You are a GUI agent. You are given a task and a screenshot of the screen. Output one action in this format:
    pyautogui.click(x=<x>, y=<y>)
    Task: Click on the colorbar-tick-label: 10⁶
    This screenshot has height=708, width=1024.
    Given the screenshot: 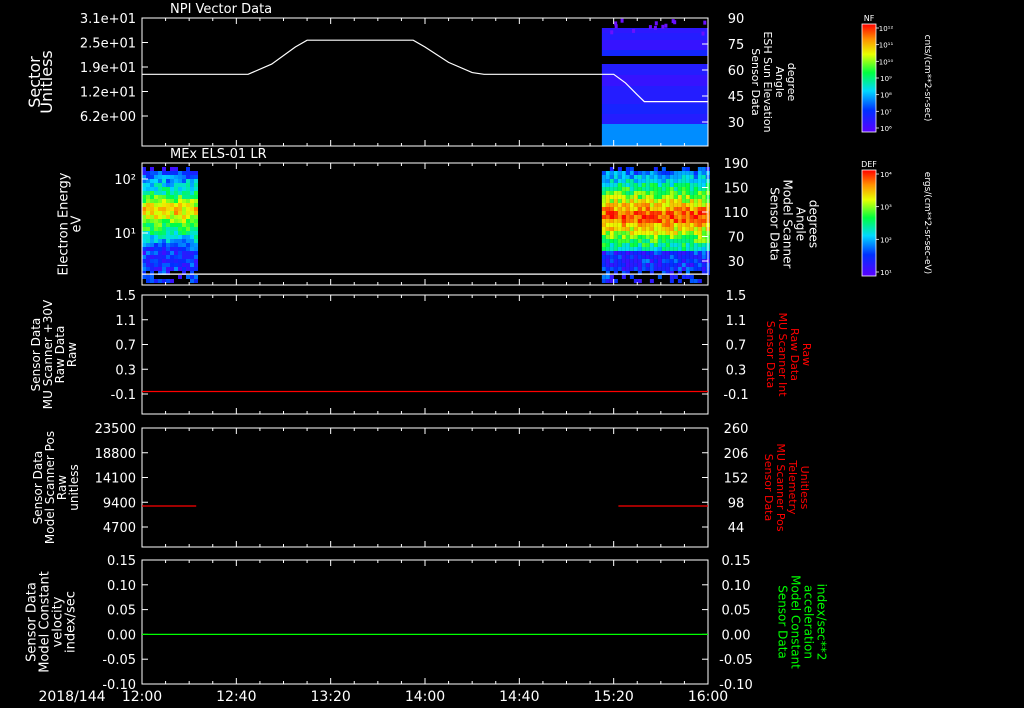 What is the action you would take?
    pyautogui.click(x=886, y=129)
    